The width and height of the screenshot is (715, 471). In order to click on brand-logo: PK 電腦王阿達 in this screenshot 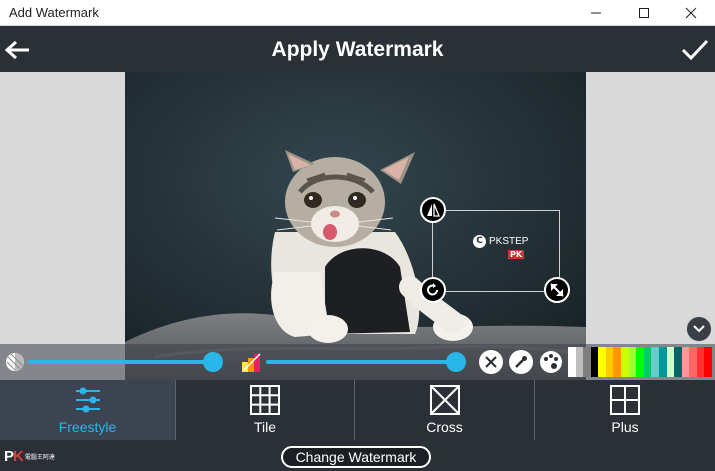, I will do `click(29, 456)`.